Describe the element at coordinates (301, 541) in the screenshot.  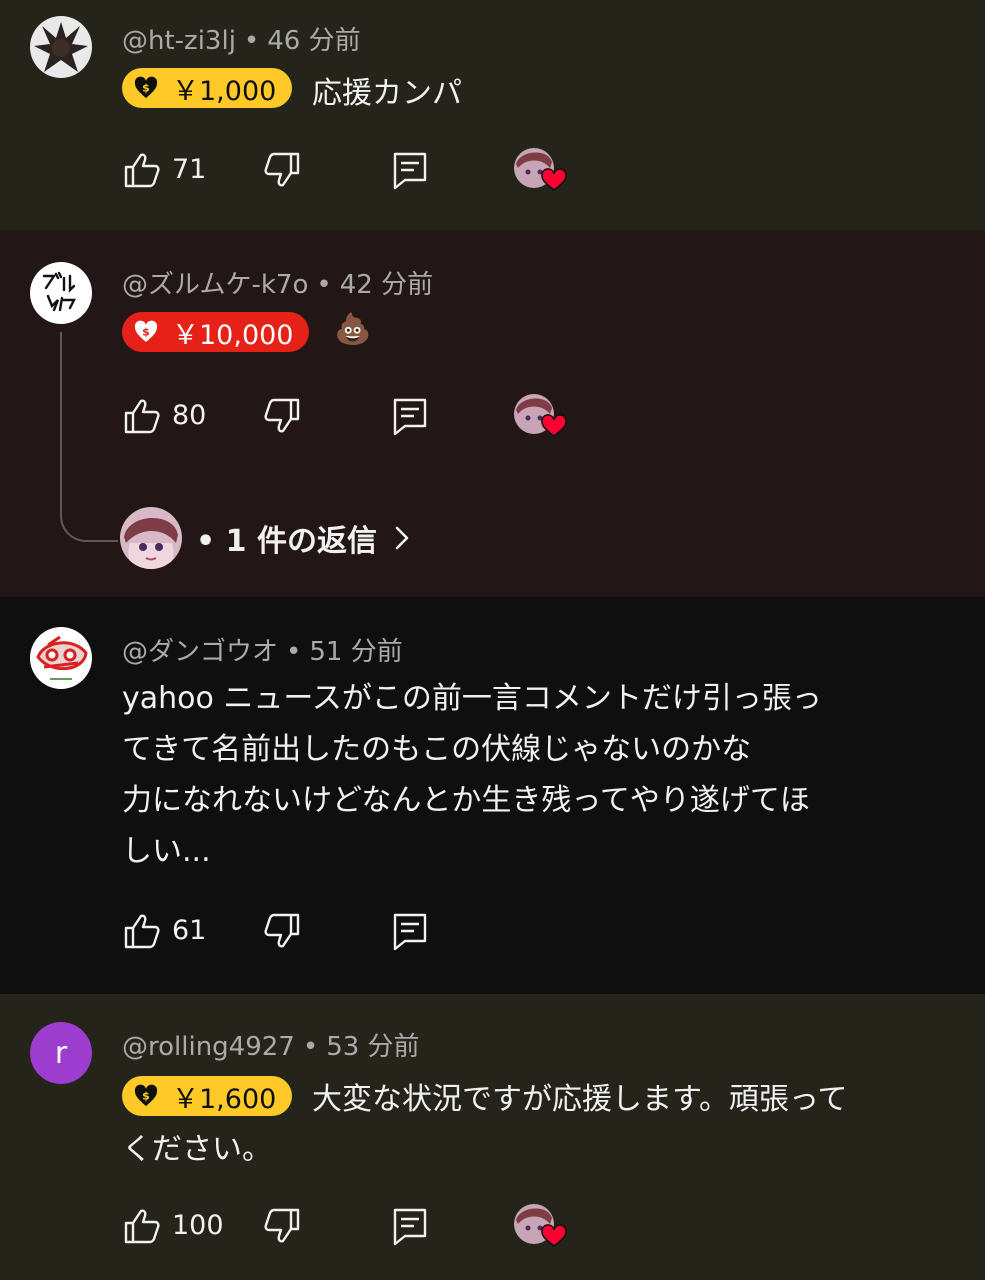
I see `replies-count-text: 1 件の返信` at that location.